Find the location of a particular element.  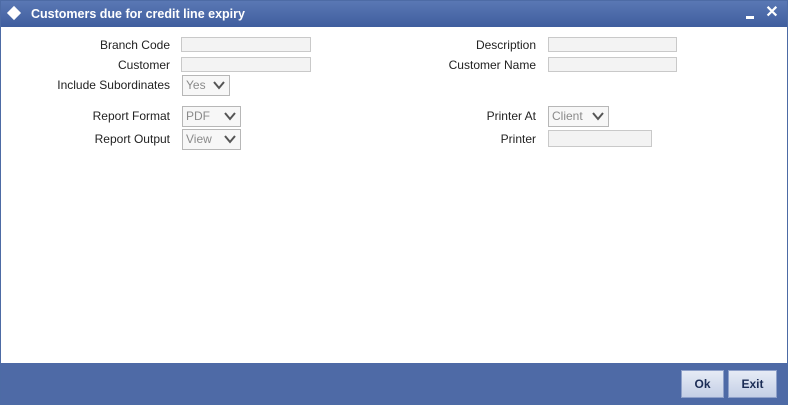

branch-code-input is located at coordinates (246, 44).